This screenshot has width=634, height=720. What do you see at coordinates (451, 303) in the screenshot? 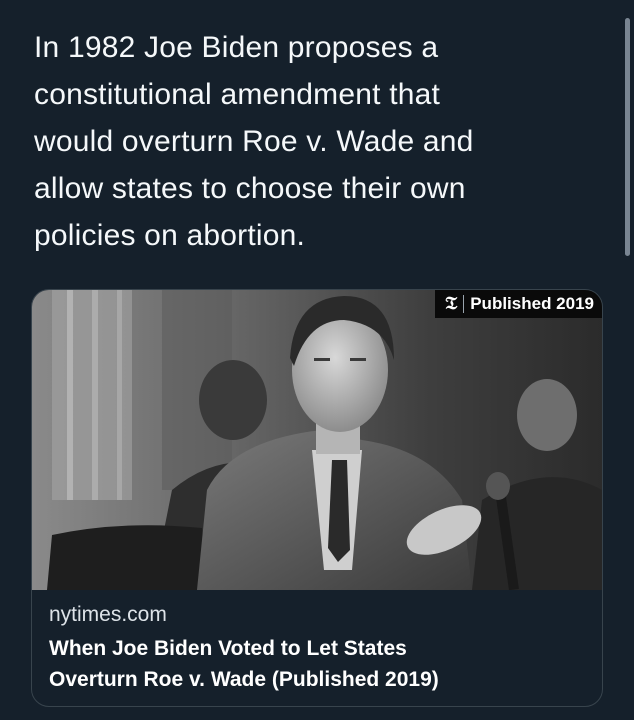
I see `nyt-logo-icon: 𝔗` at bounding box center [451, 303].